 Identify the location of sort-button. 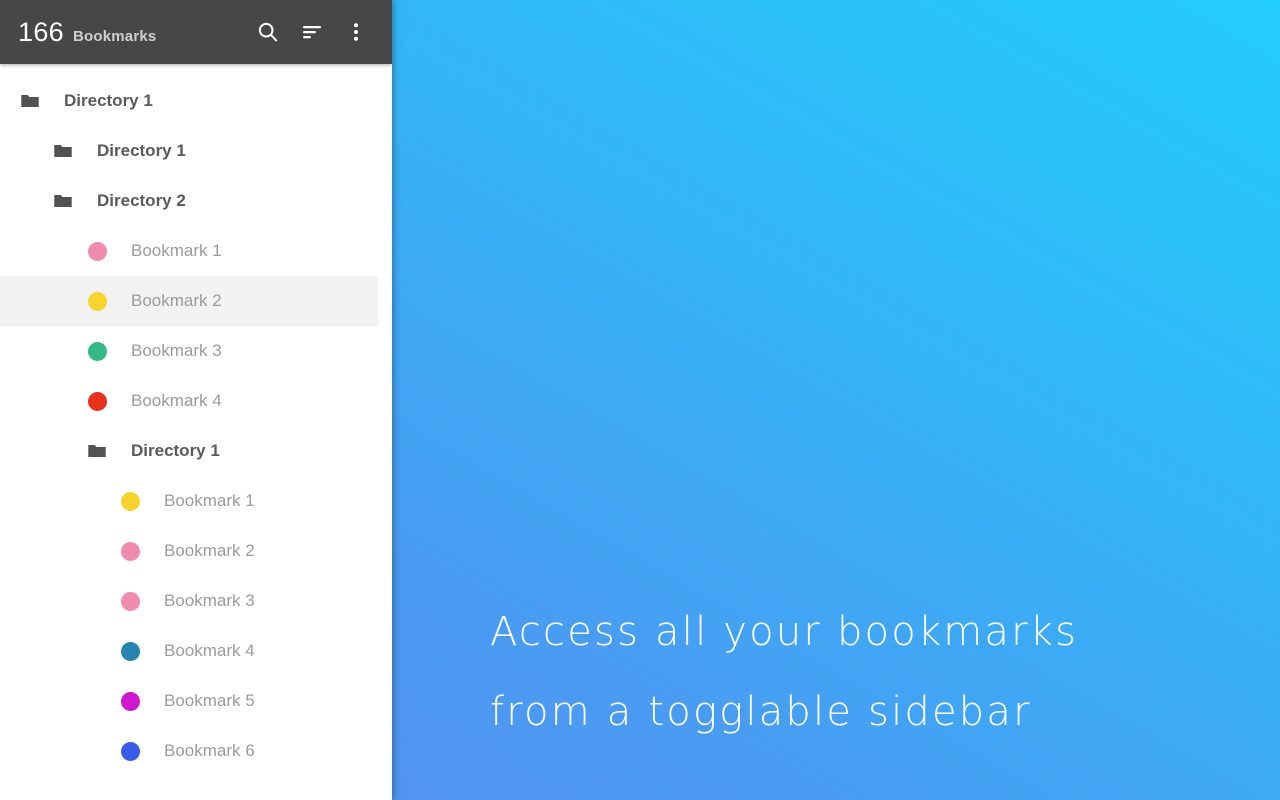
(312, 32).